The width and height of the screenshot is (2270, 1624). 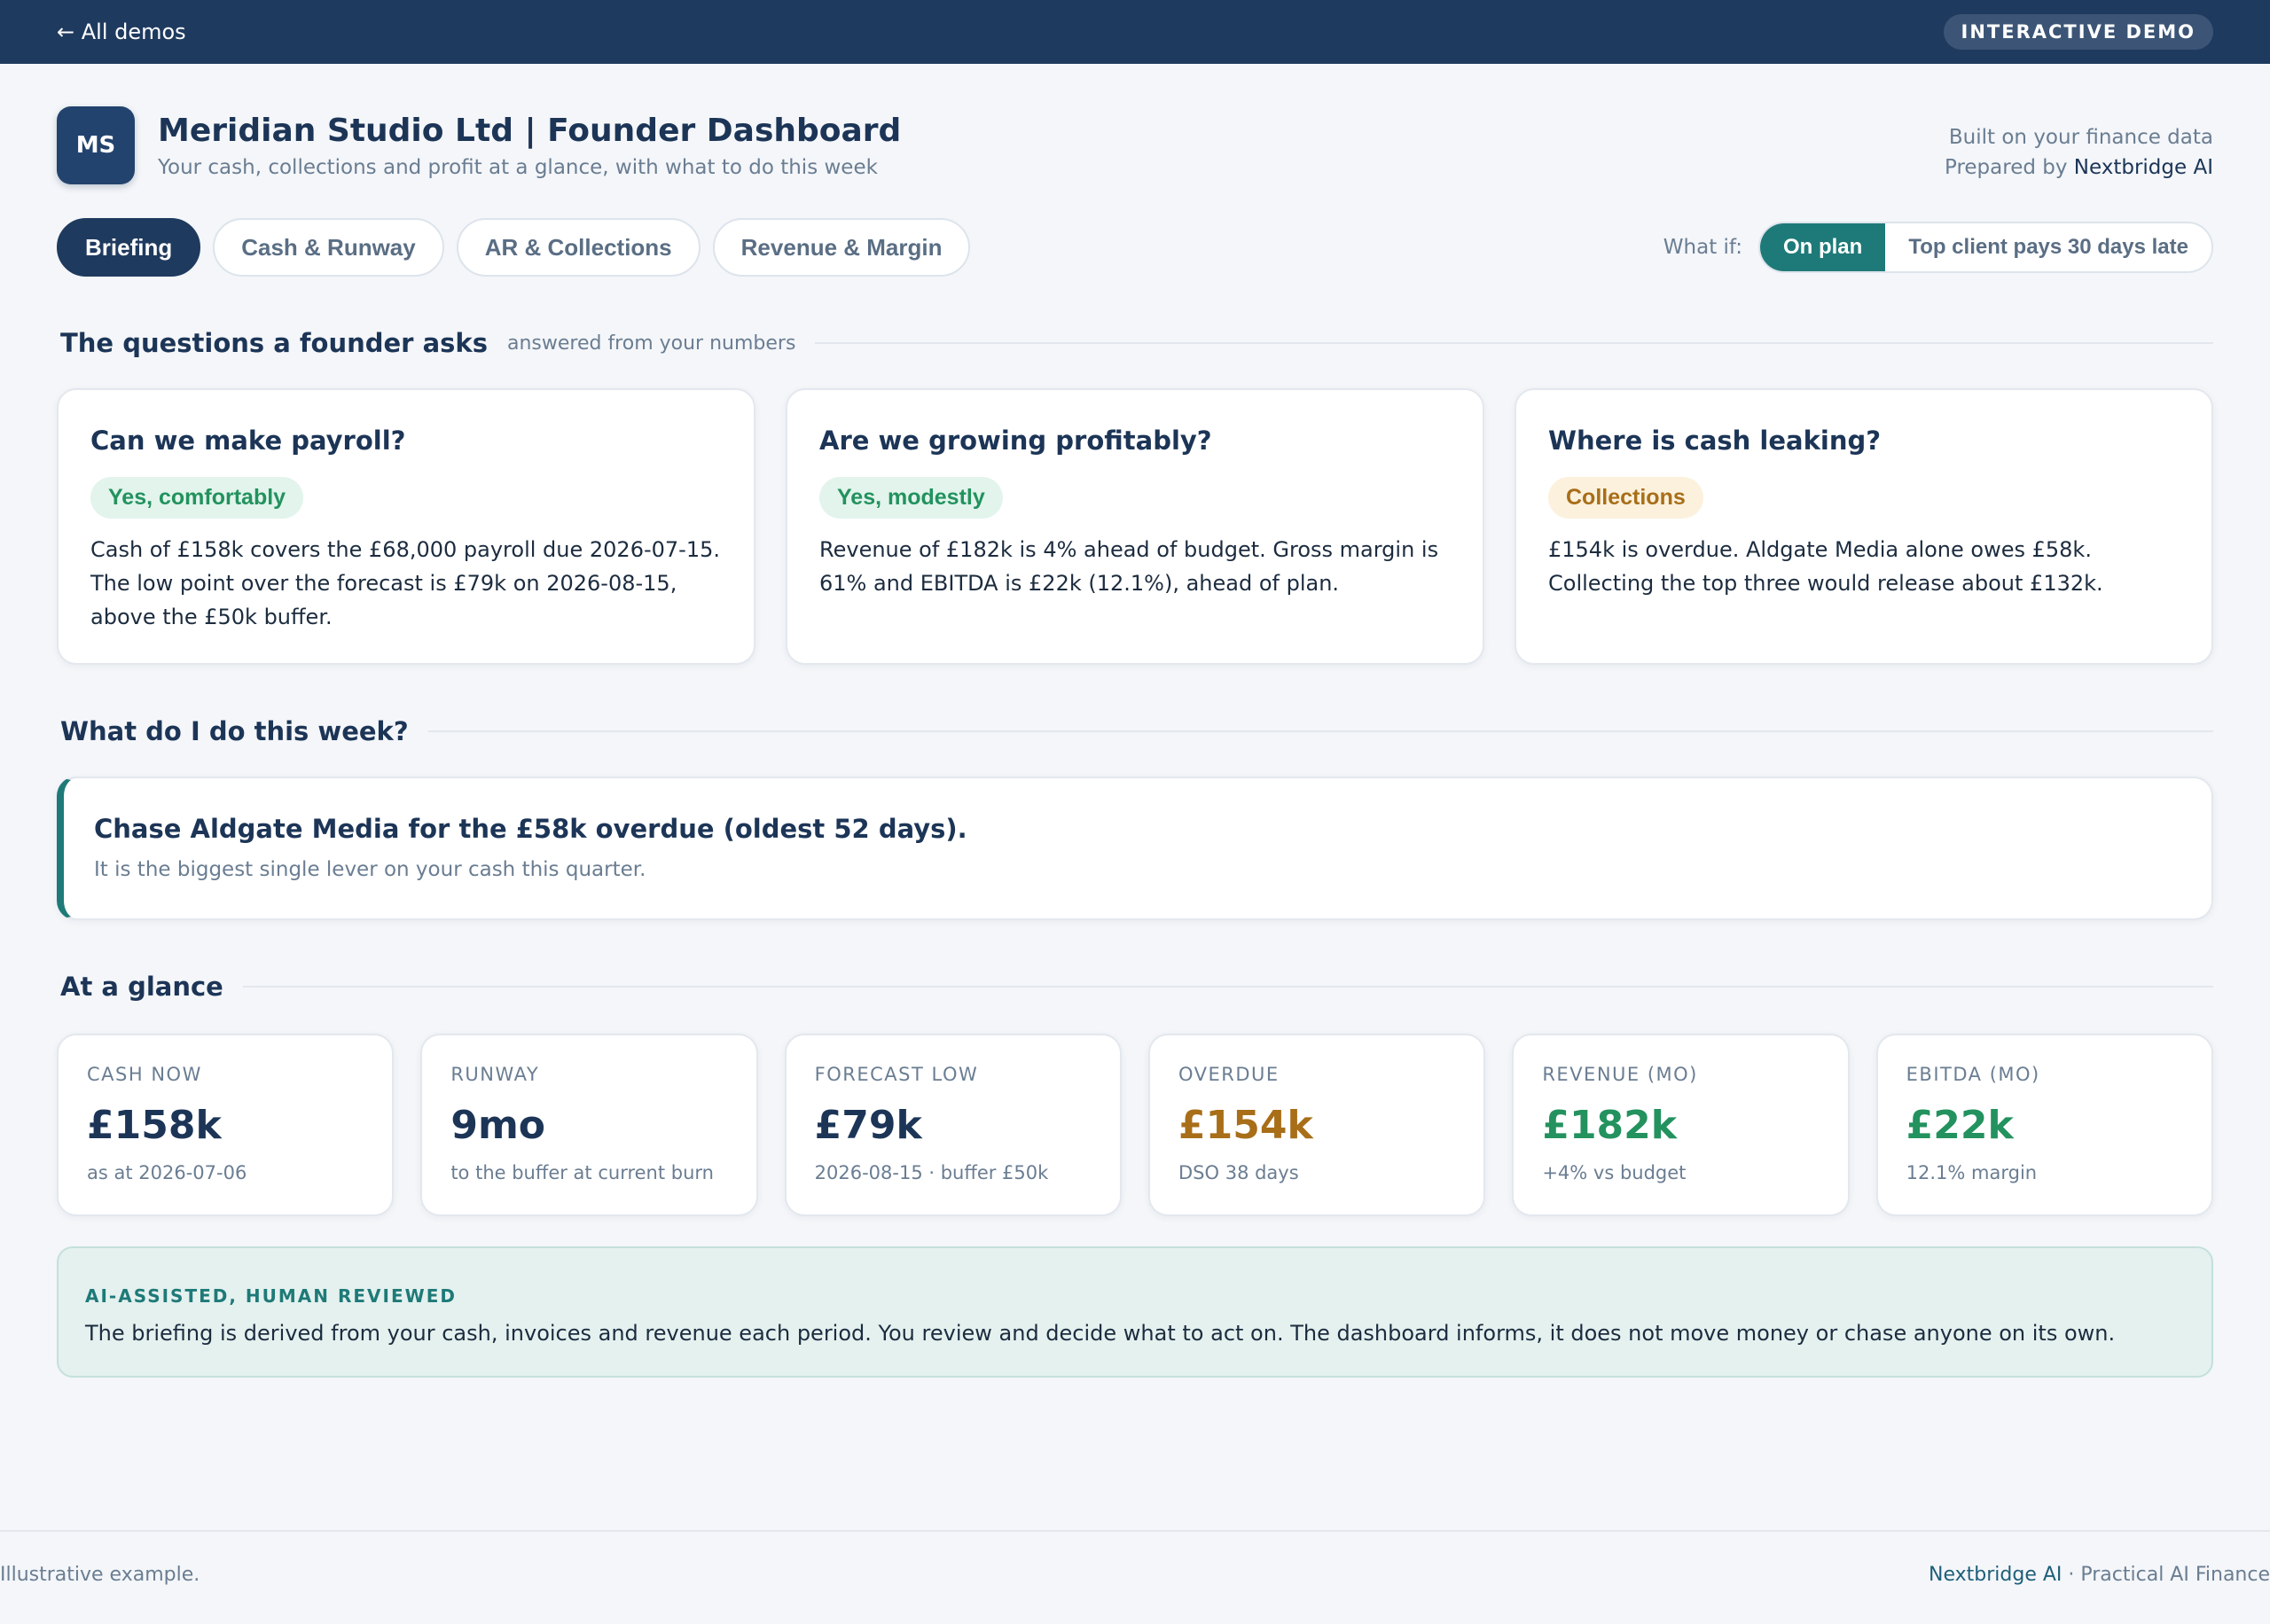 What do you see at coordinates (129, 247) in the screenshot?
I see `tab-briefing: Briefing` at bounding box center [129, 247].